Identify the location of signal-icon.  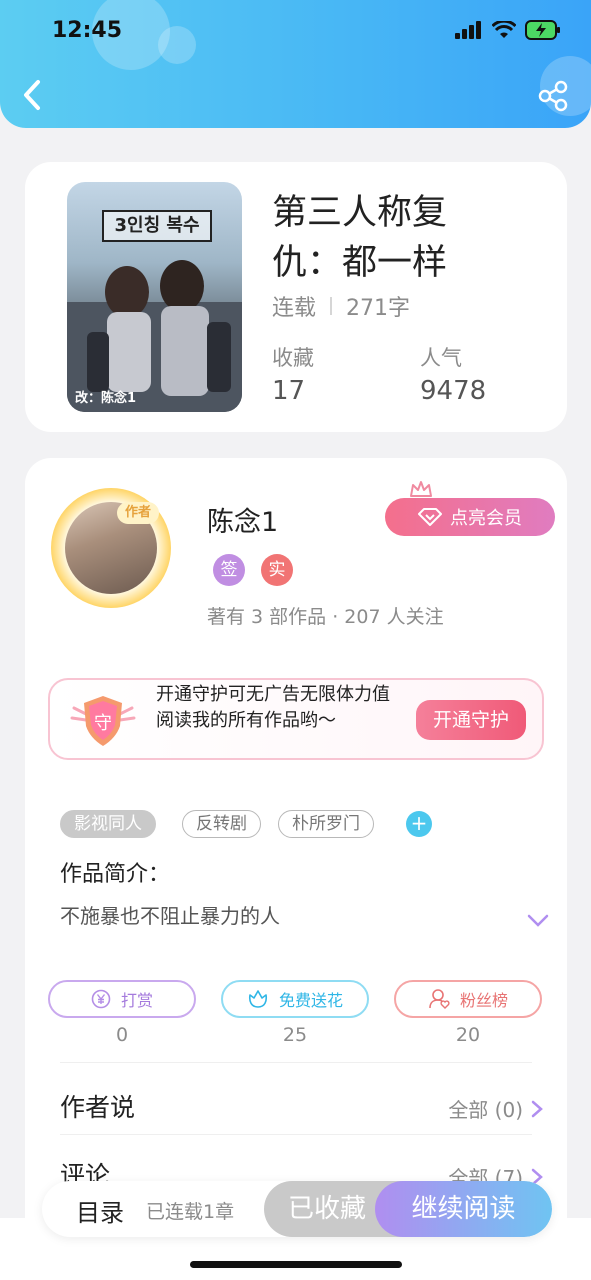
(468, 30).